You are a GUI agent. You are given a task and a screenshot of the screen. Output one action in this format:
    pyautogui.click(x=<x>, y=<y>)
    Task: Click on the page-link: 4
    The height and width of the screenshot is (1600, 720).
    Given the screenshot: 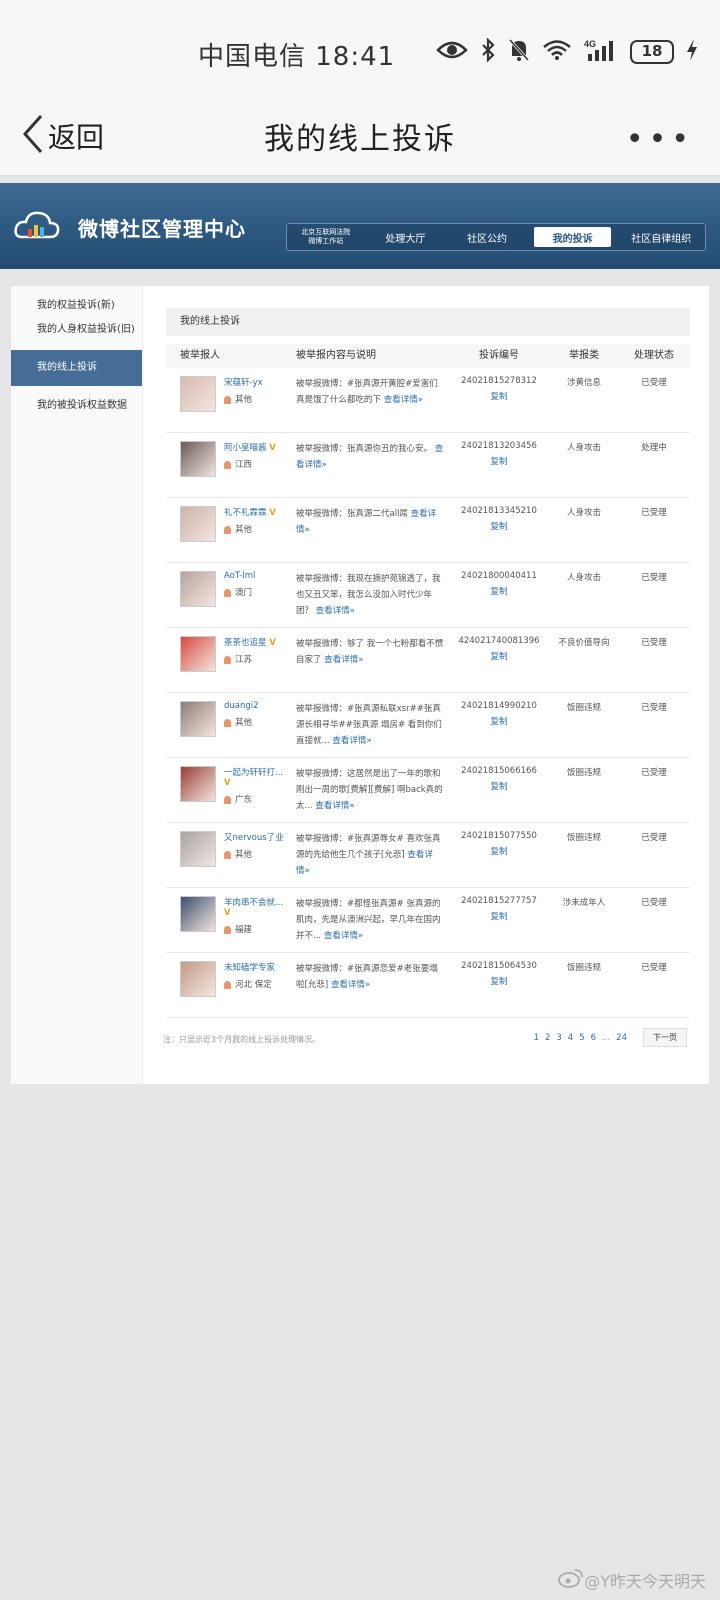 What is the action you would take?
    pyautogui.click(x=570, y=1038)
    